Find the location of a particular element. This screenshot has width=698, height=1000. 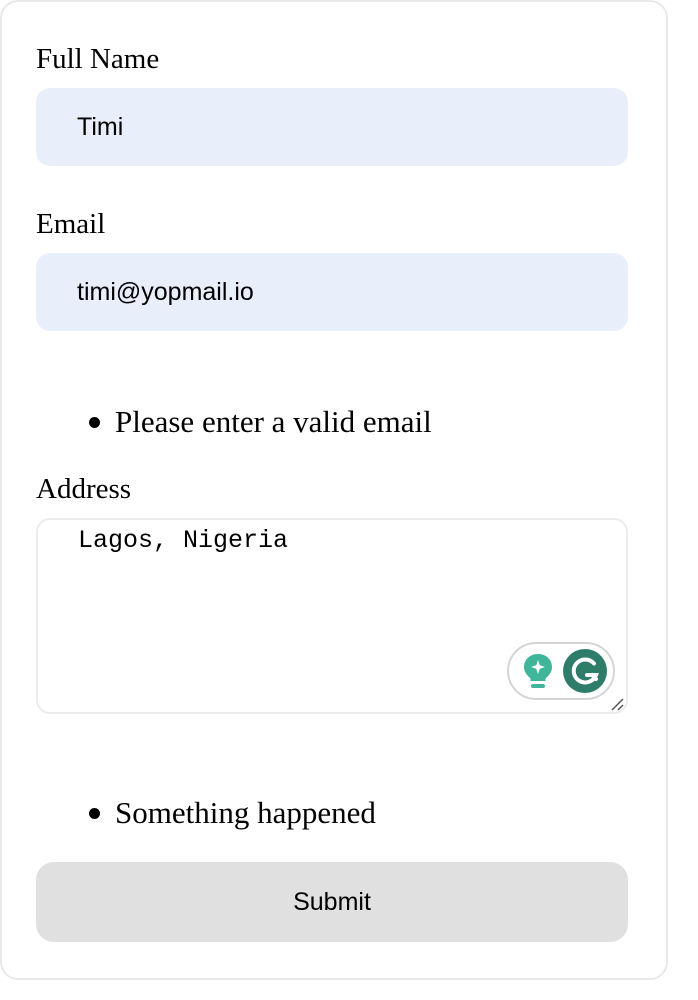

lightbulb-sparkle-icon is located at coordinates (538, 672).